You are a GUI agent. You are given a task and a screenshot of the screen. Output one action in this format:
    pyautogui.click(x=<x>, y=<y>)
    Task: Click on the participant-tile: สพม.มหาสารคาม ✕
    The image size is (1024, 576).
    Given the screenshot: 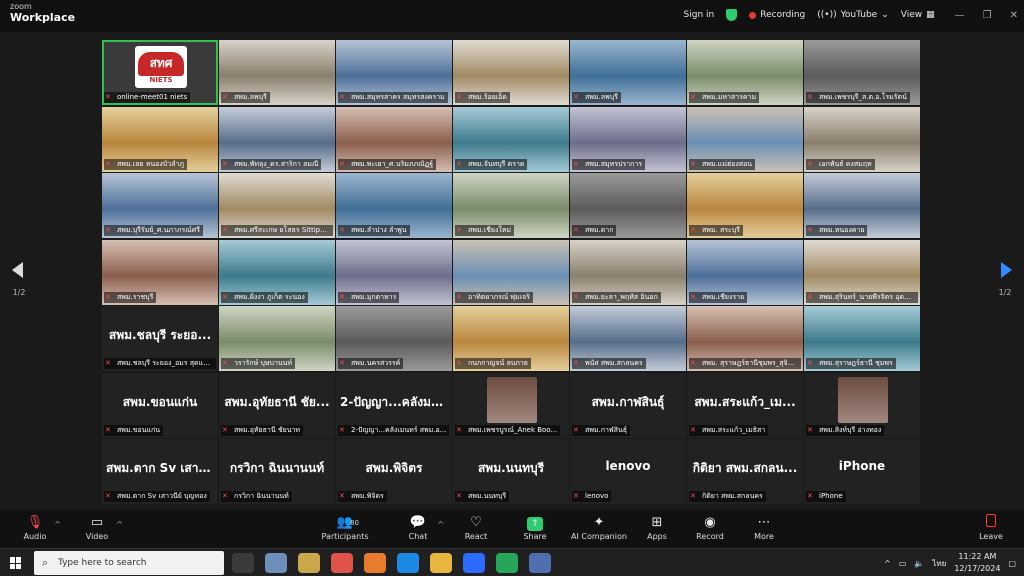 What is the action you would take?
    pyautogui.click(x=745, y=72)
    